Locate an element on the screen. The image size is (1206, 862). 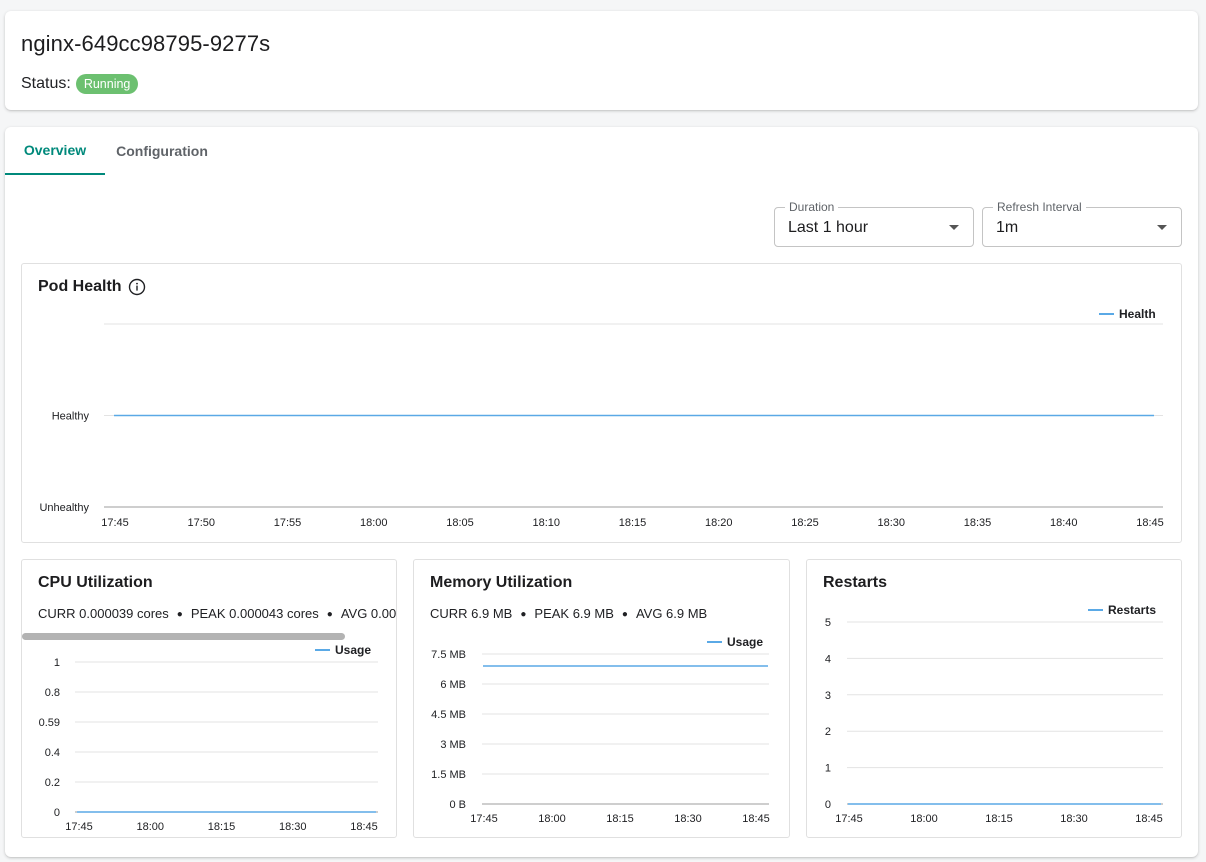
legend-label: Restarts is located at coordinates (1132, 610).